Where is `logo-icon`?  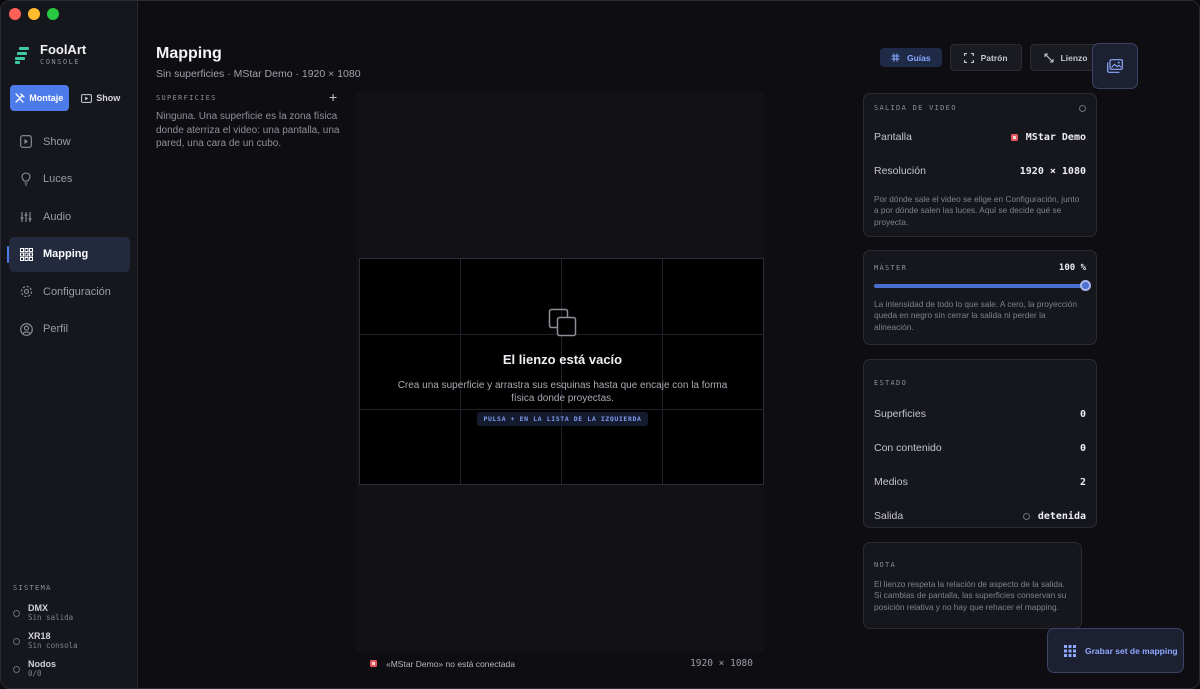 logo-icon is located at coordinates (23, 55).